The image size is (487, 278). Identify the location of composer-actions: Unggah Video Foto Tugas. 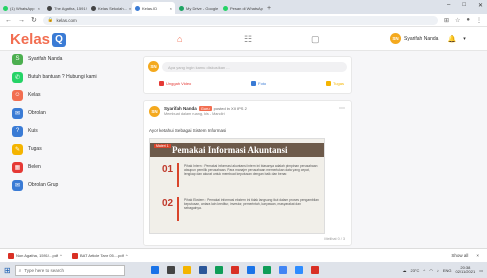
(251, 83).